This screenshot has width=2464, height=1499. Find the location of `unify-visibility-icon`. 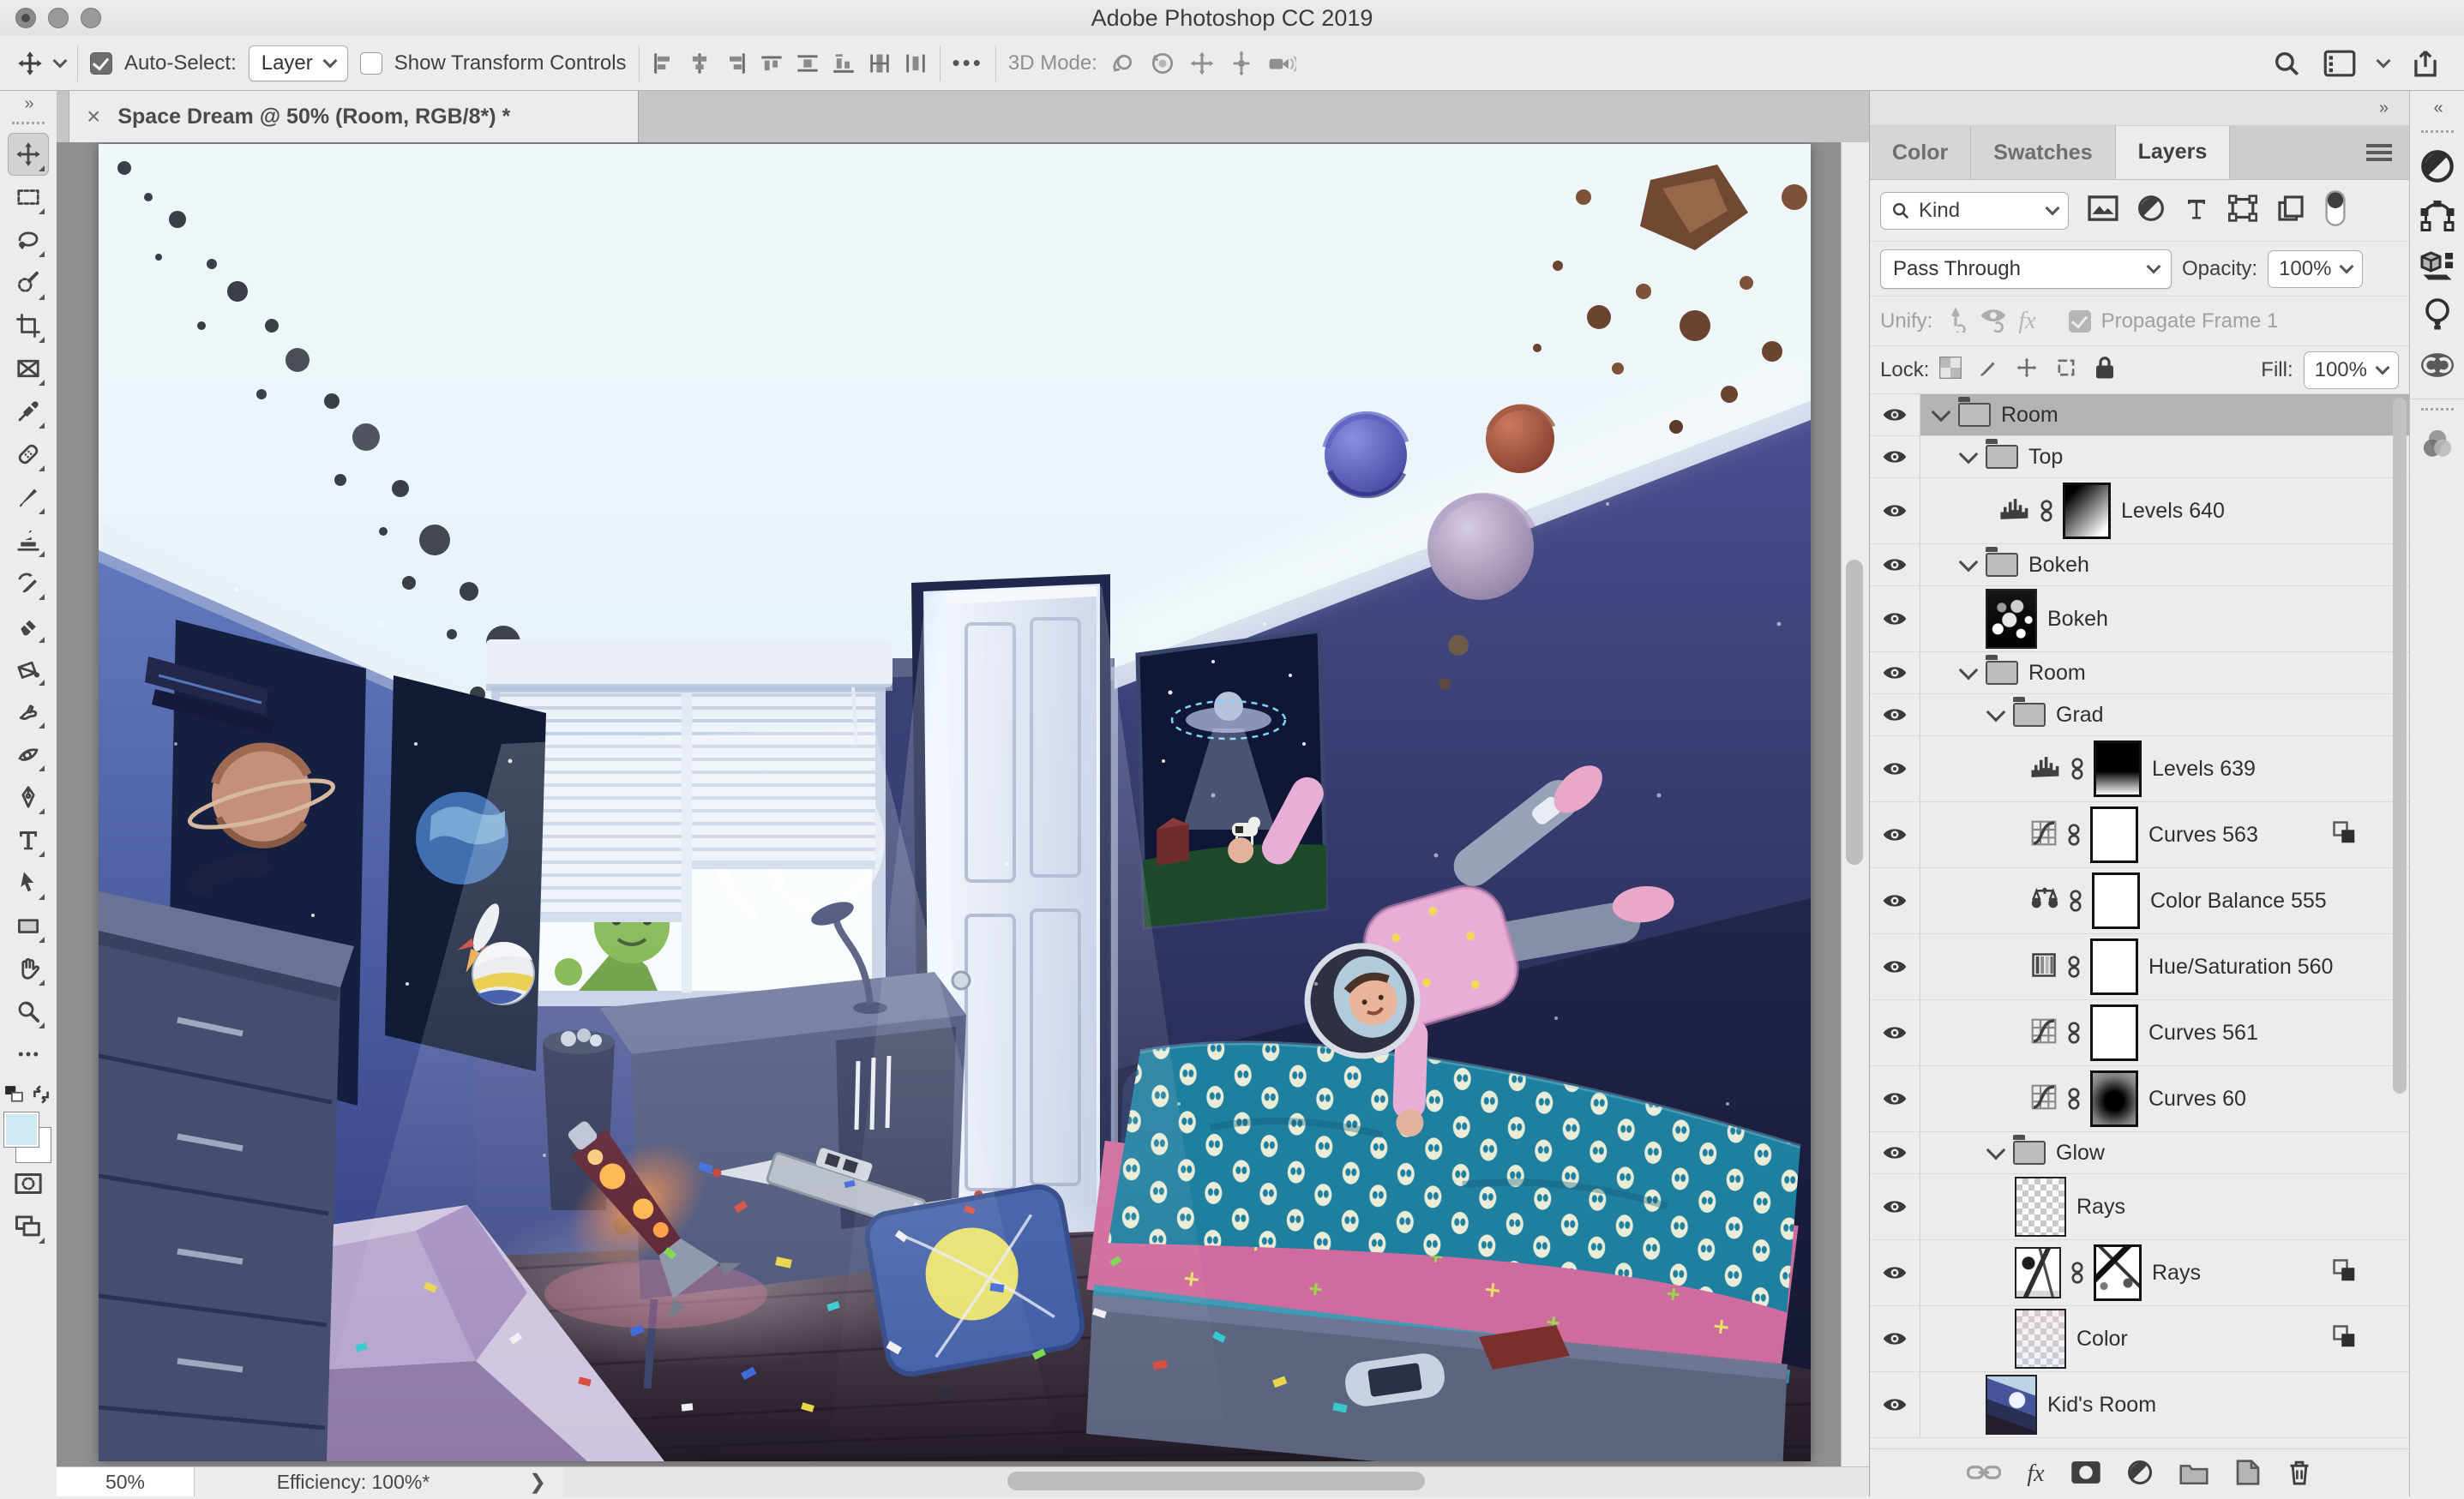

unify-visibility-icon is located at coordinates (1994, 321).